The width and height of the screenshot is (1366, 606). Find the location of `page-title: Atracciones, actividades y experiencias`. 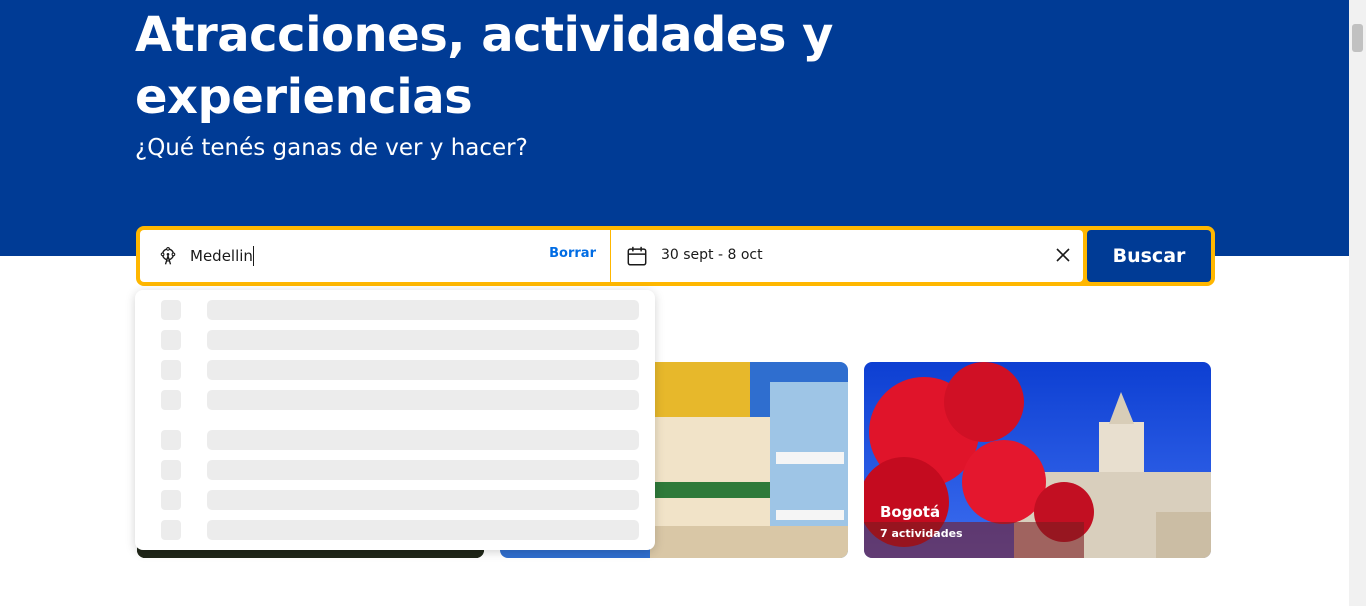

page-title: Atracciones, actividades y experiencias is located at coordinates (484, 66).